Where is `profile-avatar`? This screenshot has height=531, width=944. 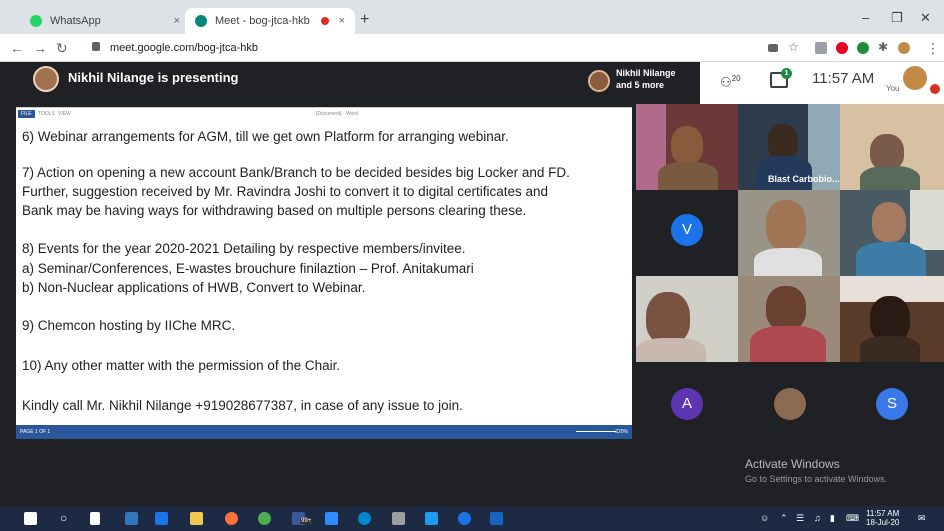
profile-avatar is located at coordinates (904, 48).